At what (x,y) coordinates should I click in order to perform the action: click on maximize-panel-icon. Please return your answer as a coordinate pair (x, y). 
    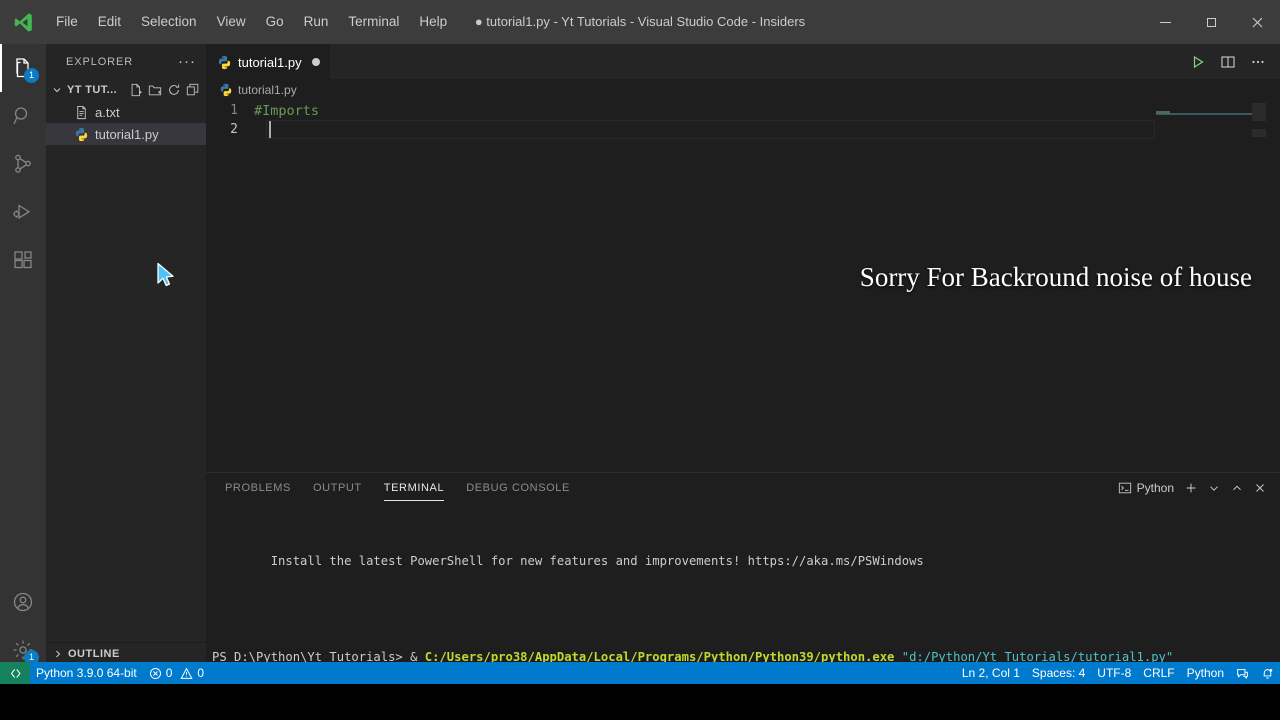
    Looking at the image, I should click on (1237, 488).